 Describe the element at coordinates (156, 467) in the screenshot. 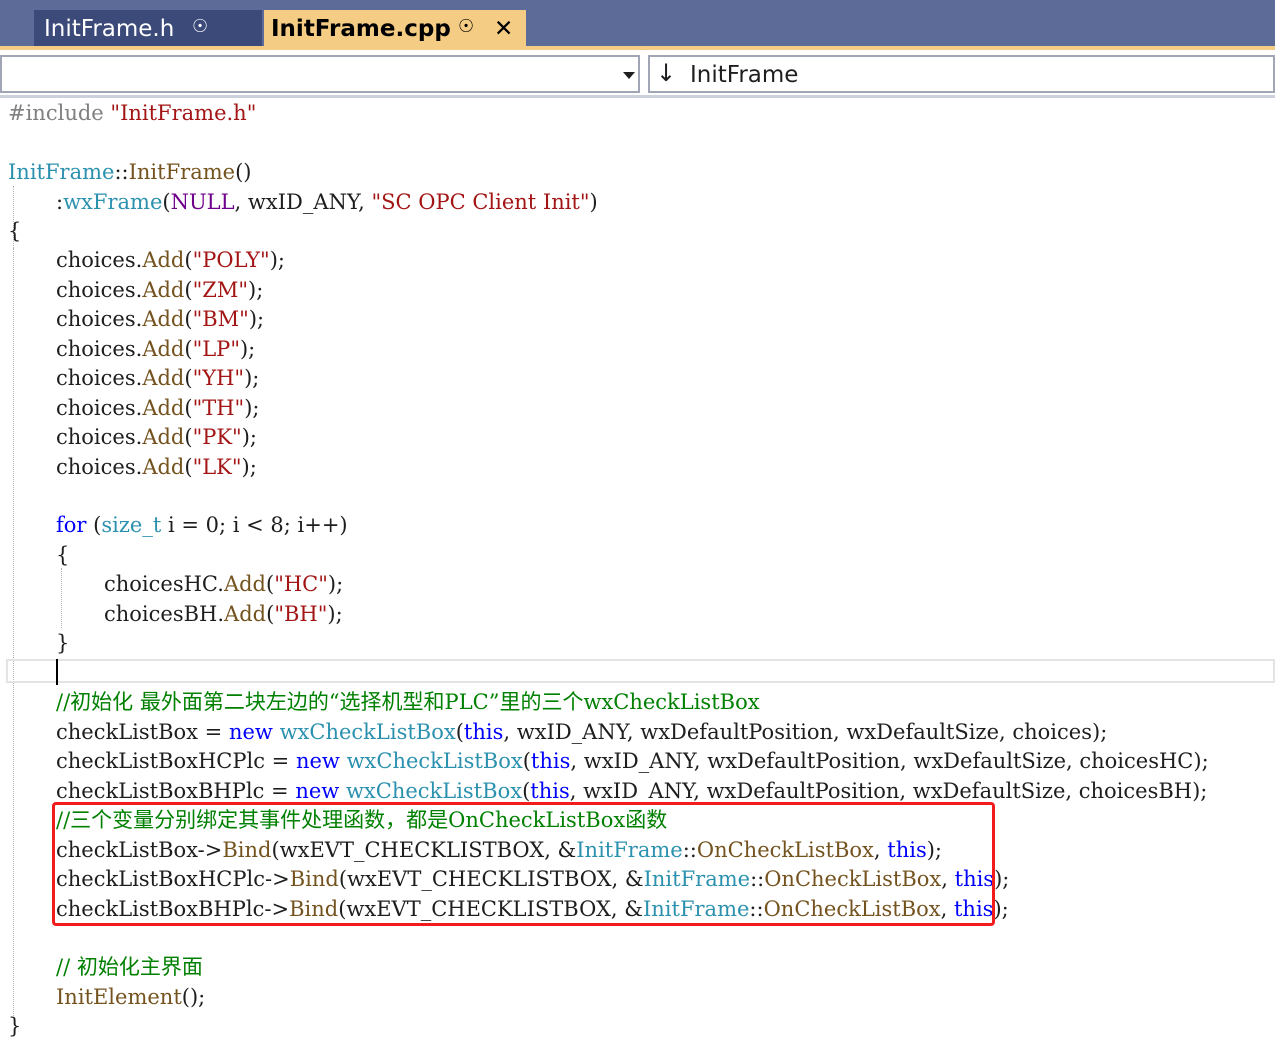

I see `code-line: choices.Add("LK");` at that location.